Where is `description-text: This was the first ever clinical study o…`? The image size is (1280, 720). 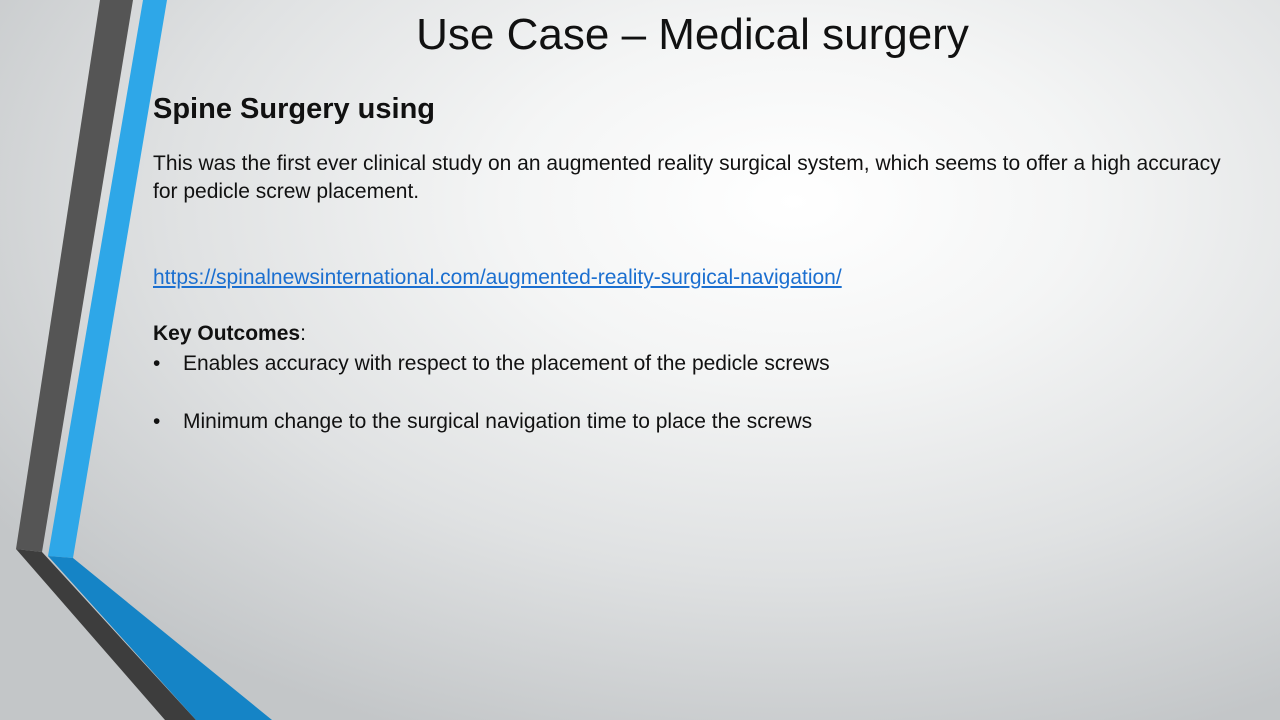
description-text: This was the first ever clinical study o… is located at coordinates (687, 177).